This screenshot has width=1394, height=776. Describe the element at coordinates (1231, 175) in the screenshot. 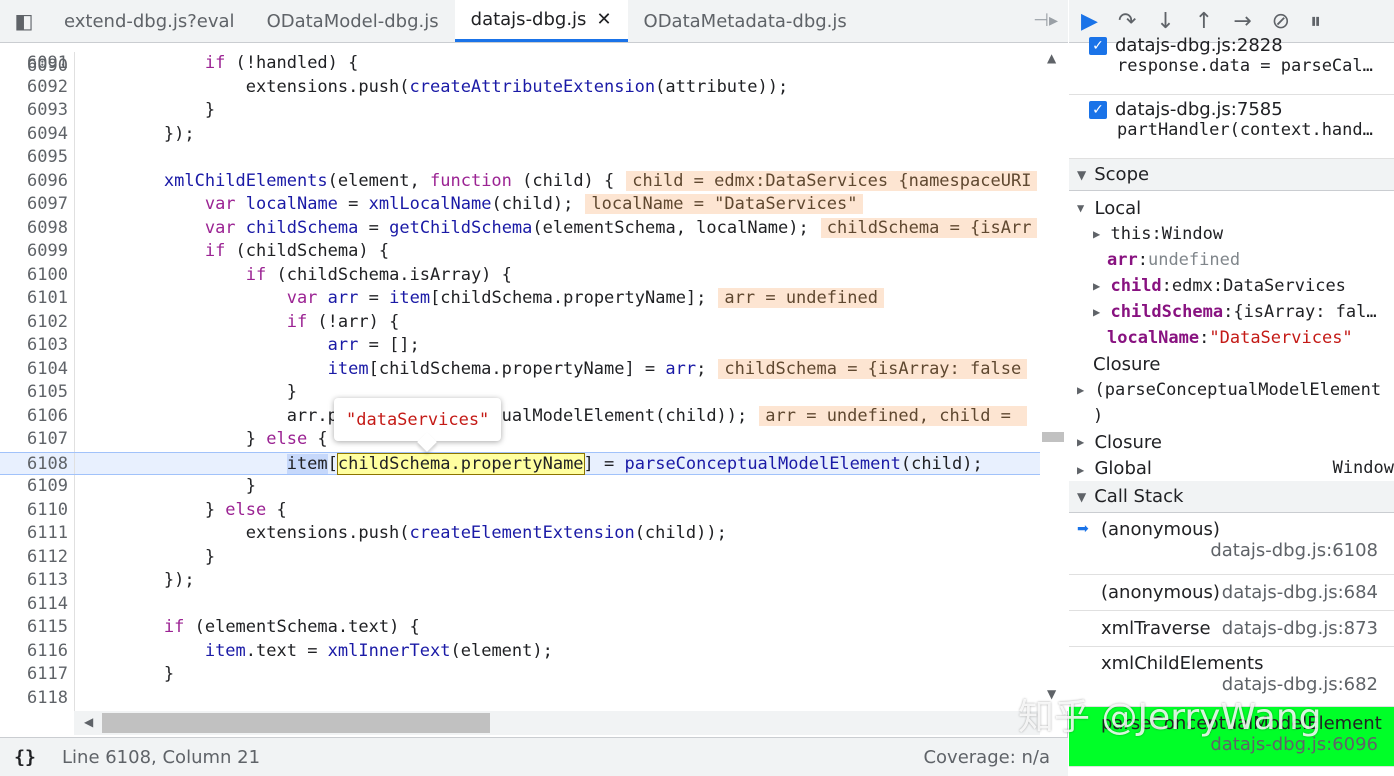

I see `scope-section-header: ▼ Scope` at that location.